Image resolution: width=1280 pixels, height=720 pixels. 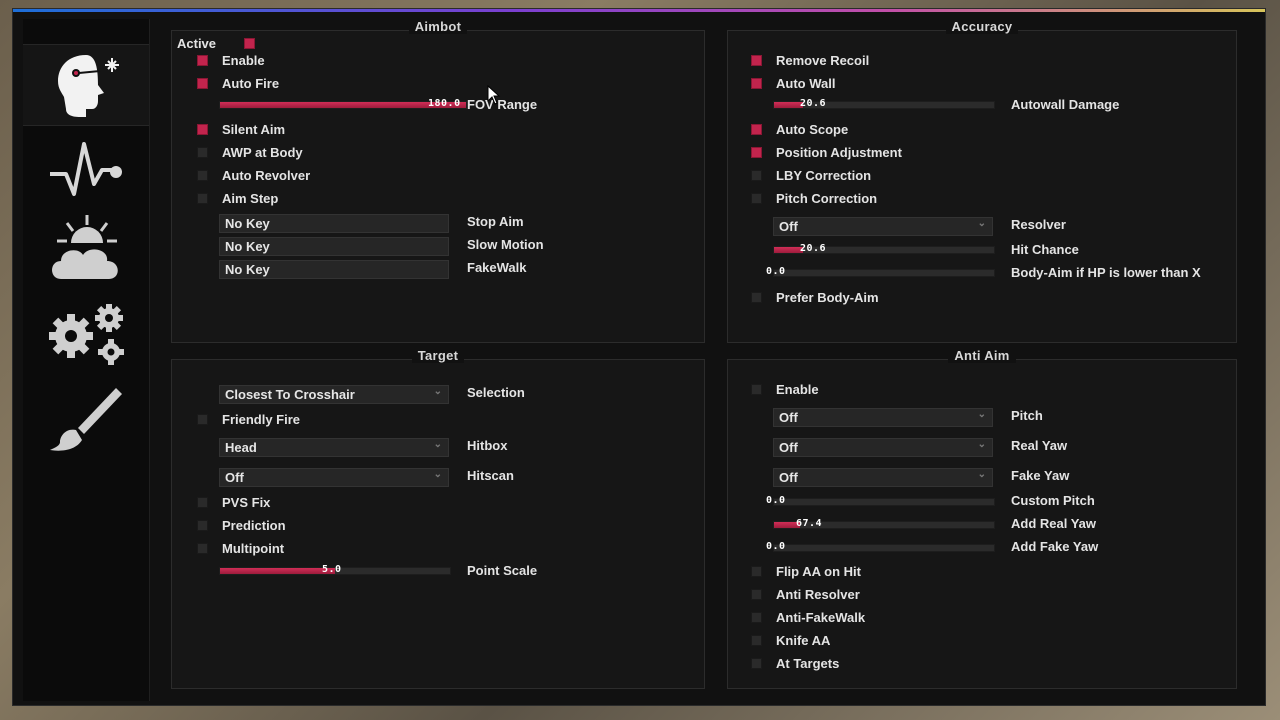 I want to click on fakewalk-keybind: No Key, so click(x=334, y=269).